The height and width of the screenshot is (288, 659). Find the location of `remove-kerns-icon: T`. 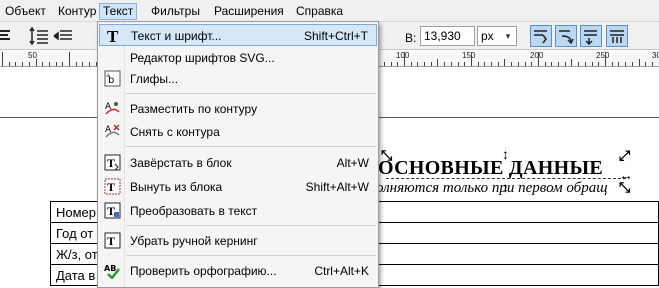

remove-kerns-icon: T is located at coordinates (112, 240).